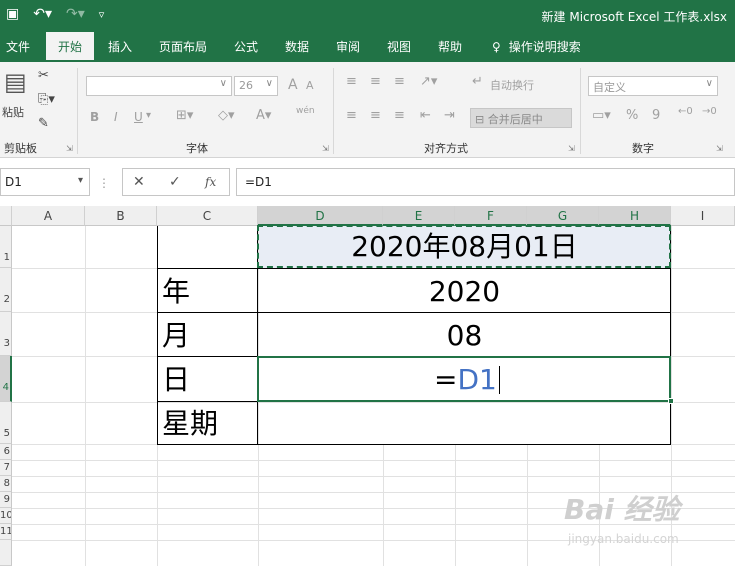 The image size is (735, 566). What do you see at coordinates (512, 85) in the screenshot?
I see `wrap-text-button: 自动换行` at bounding box center [512, 85].